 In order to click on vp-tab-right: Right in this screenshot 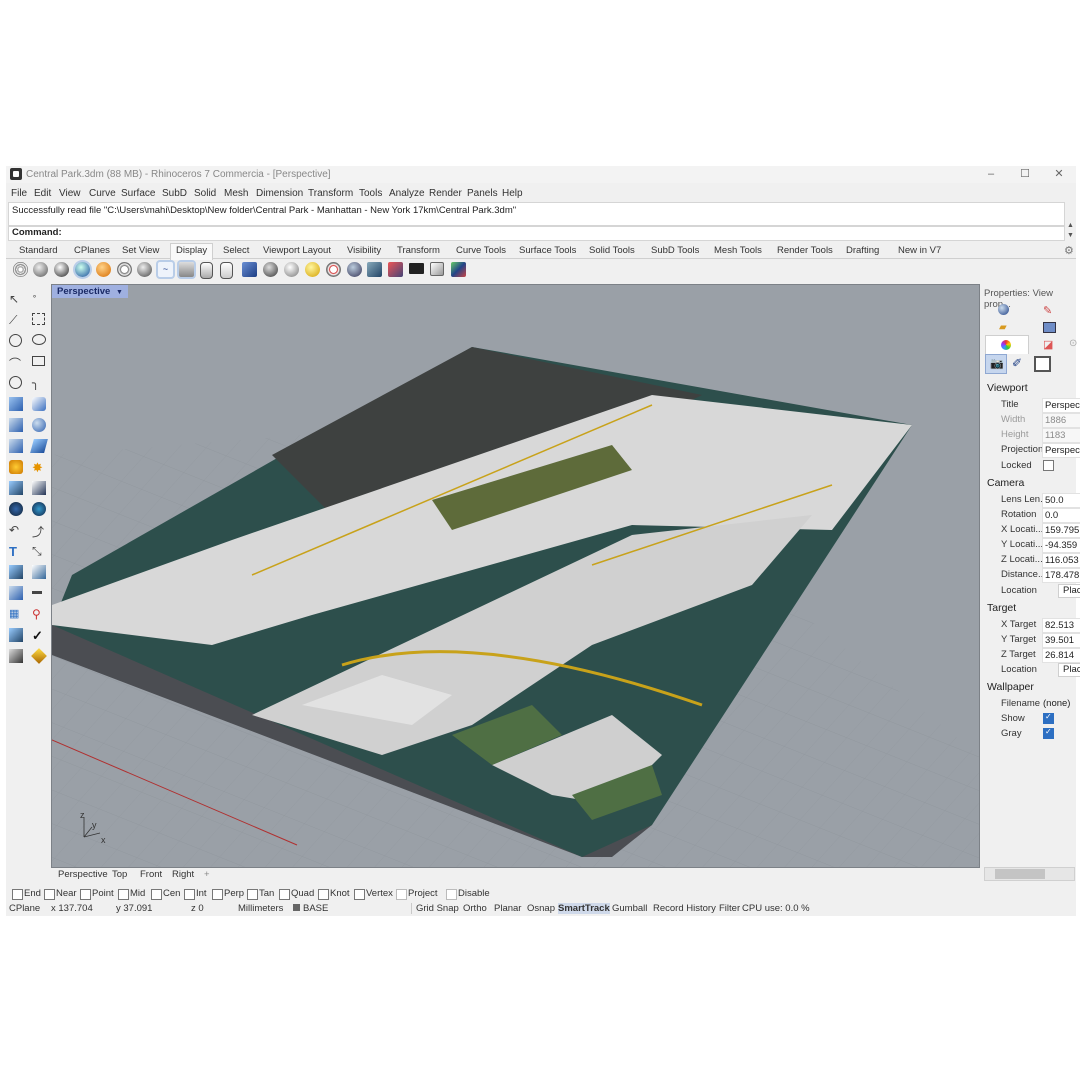, I will do `click(183, 874)`.